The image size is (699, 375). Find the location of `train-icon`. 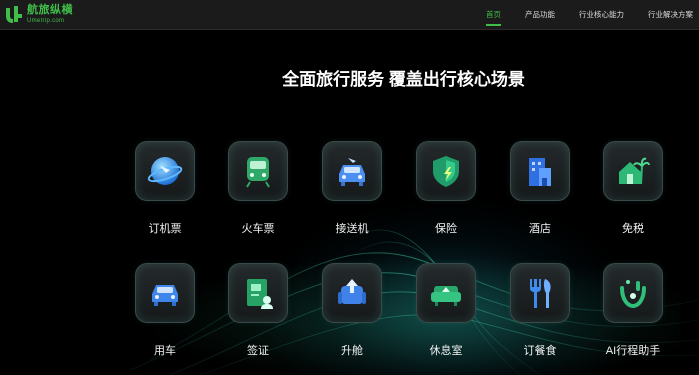

train-icon is located at coordinates (258, 172).